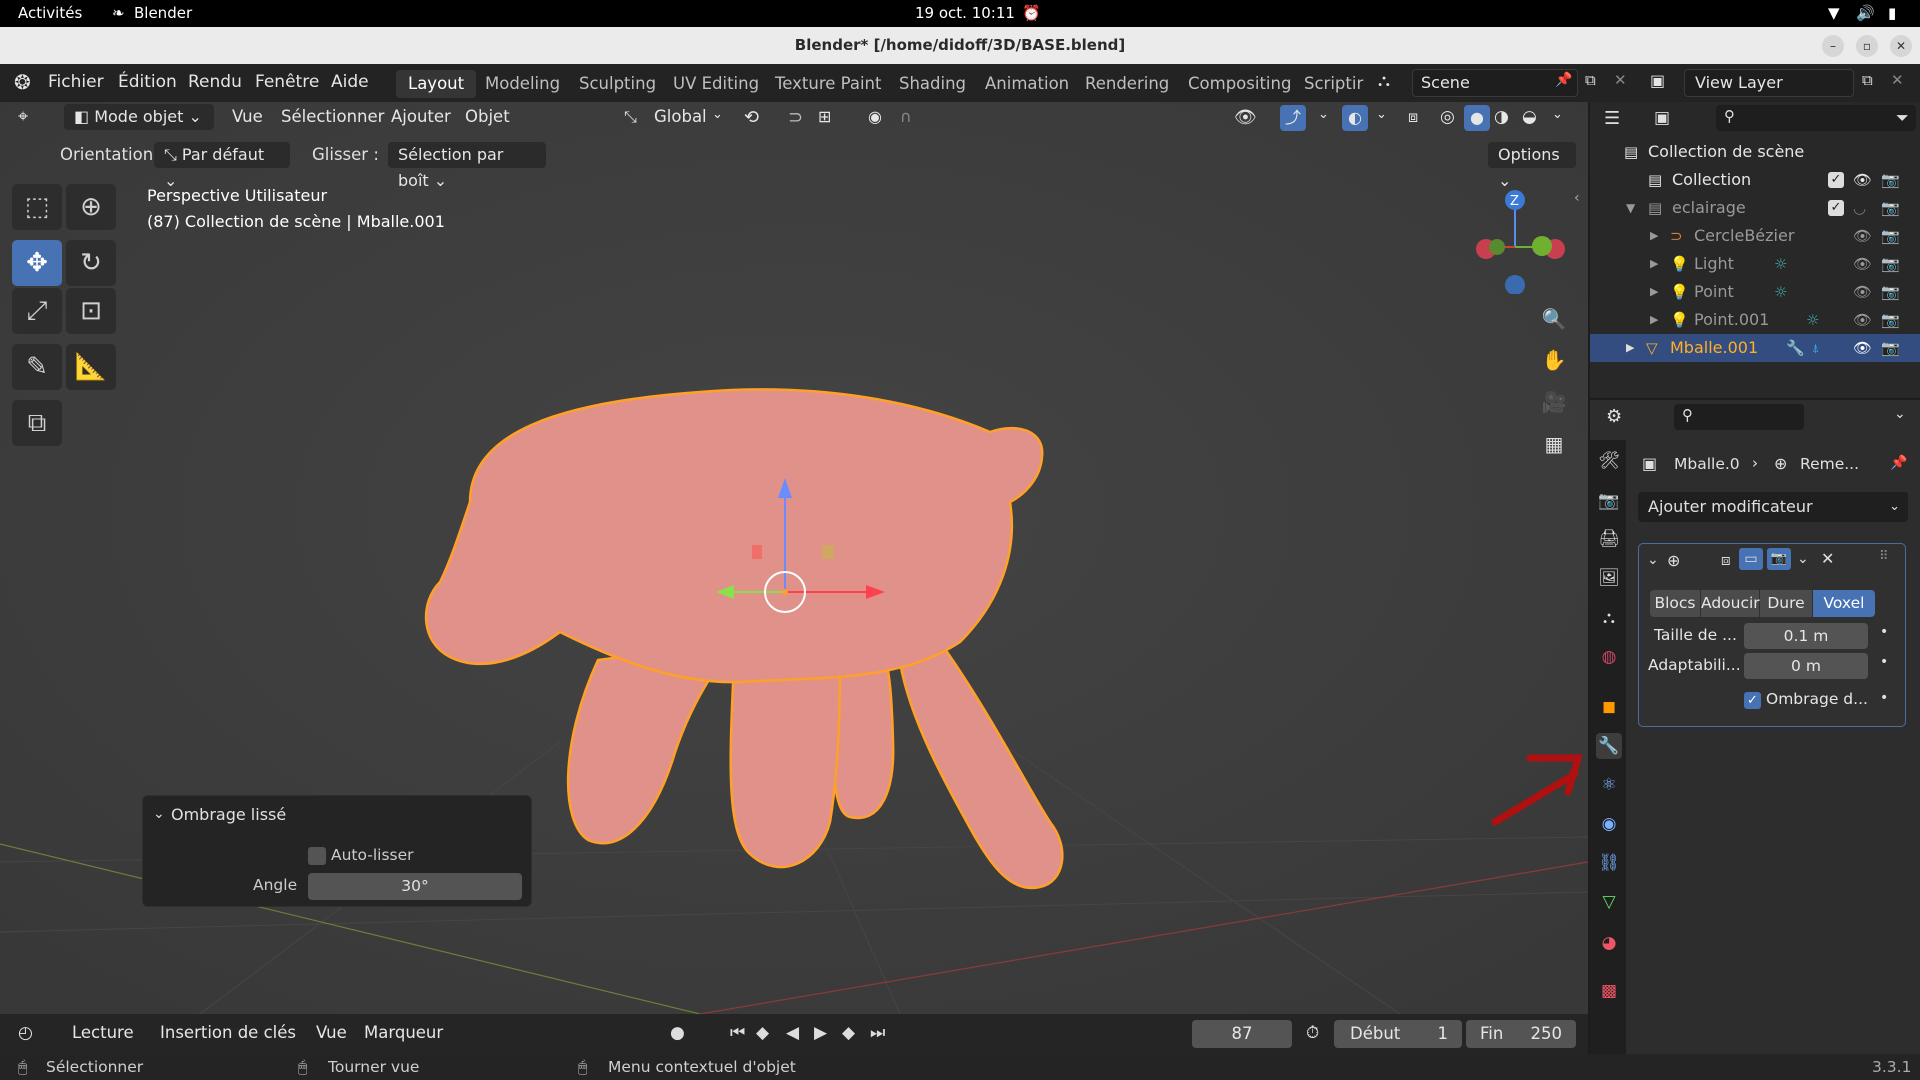 The width and height of the screenshot is (1920, 1080). What do you see at coordinates (139, 117) in the screenshot?
I see `mode-dropdown: ◧ Mode objet ⌄` at bounding box center [139, 117].